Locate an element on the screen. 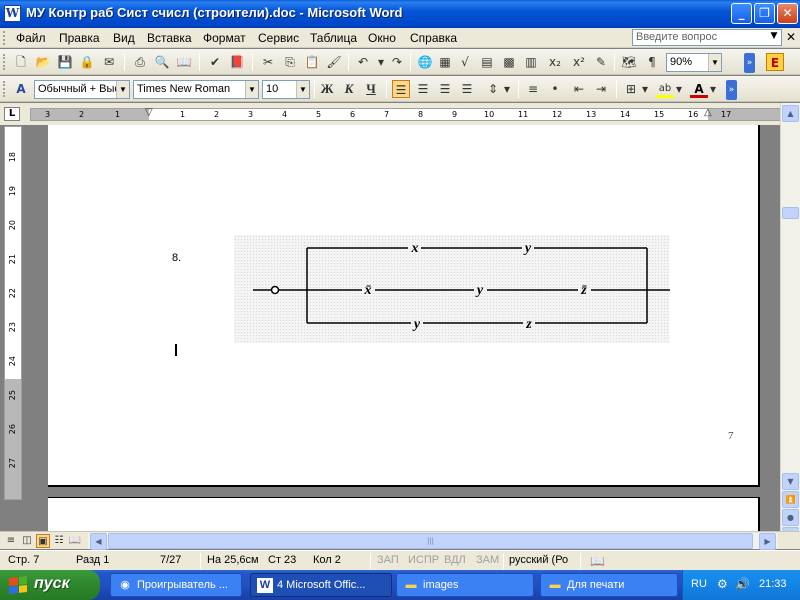 Image resolution: width=800 pixels, height=600 pixels. status-line: Ст 23 is located at coordinates (282, 560).